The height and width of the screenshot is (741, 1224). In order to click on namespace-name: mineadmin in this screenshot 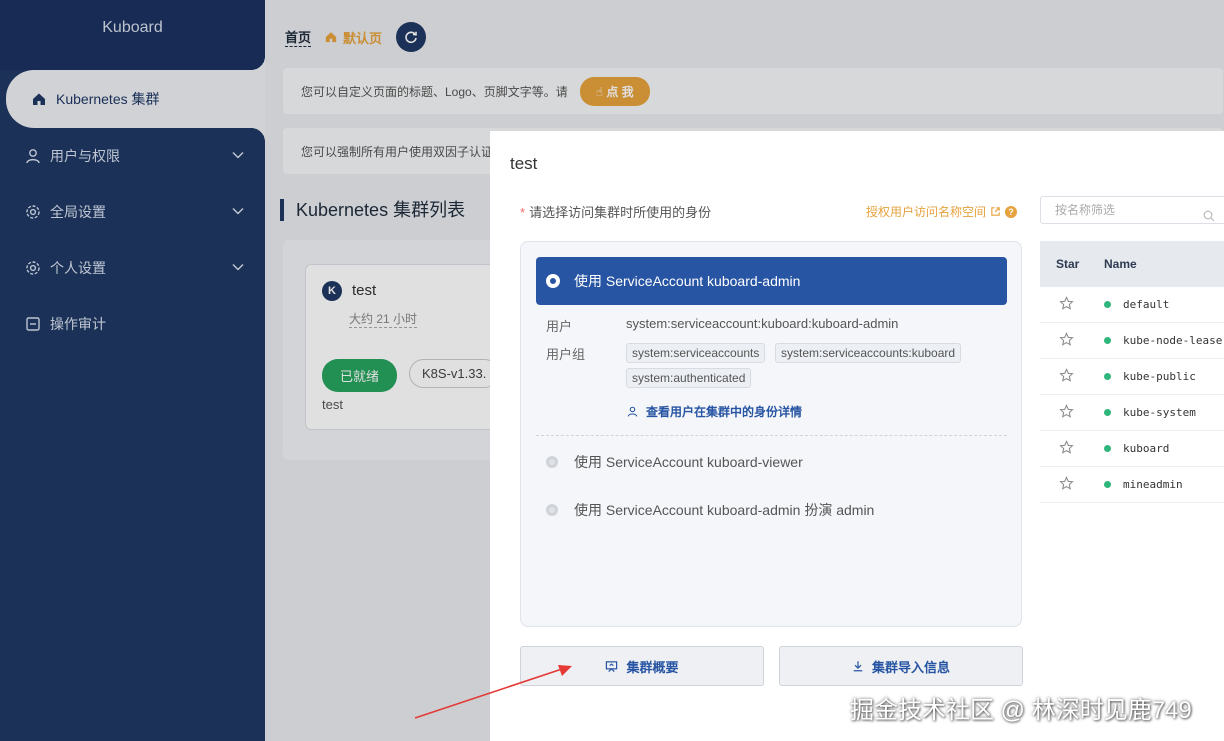, I will do `click(1153, 484)`.